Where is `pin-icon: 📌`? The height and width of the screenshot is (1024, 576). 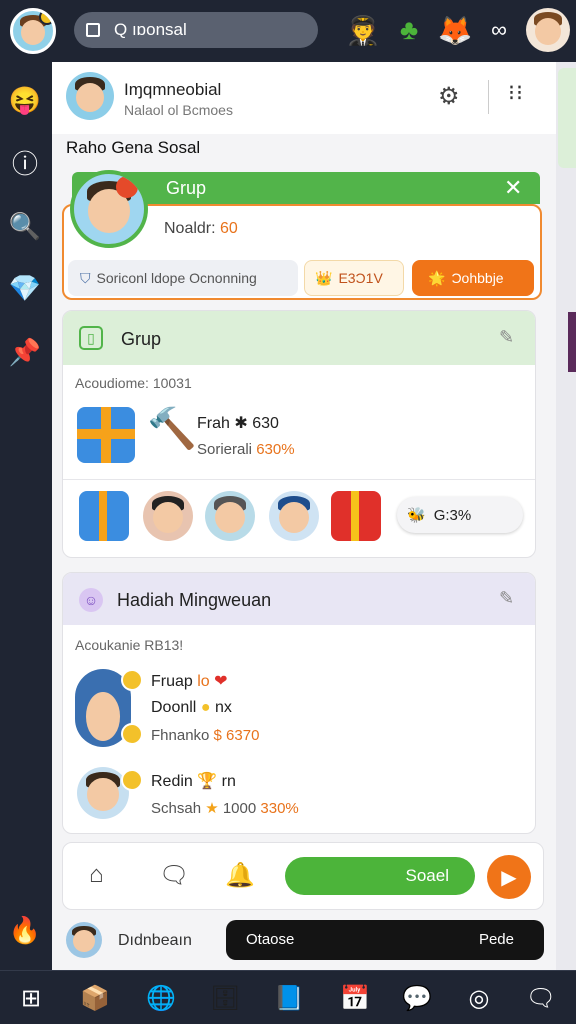
pin-icon: 📌 is located at coordinates (25, 352).